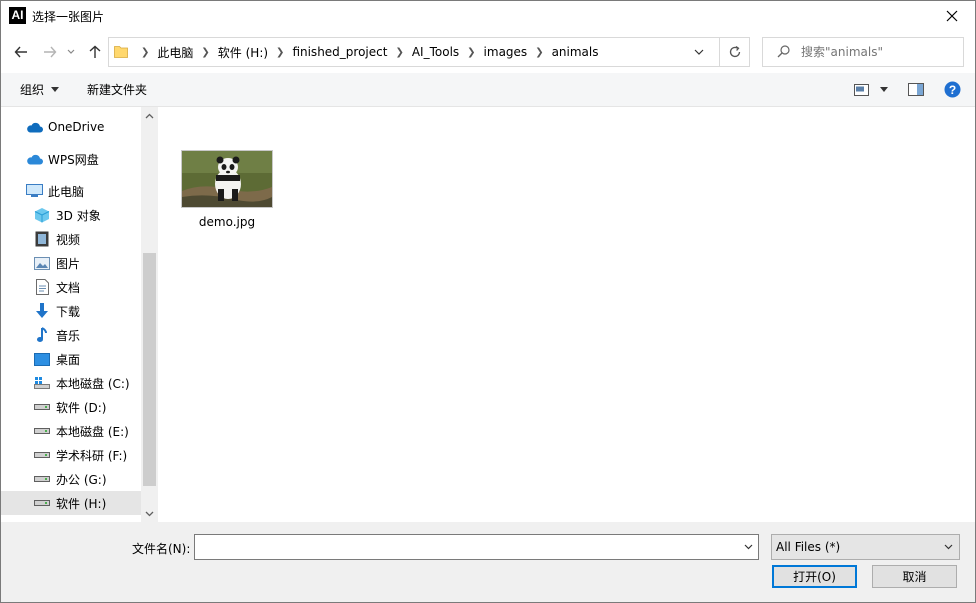 The height and width of the screenshot is (603, 976). Describe the element at coordinates (81, 407) in the screenshot. I see `nav-item-label: 软件 (D:)` at that location.